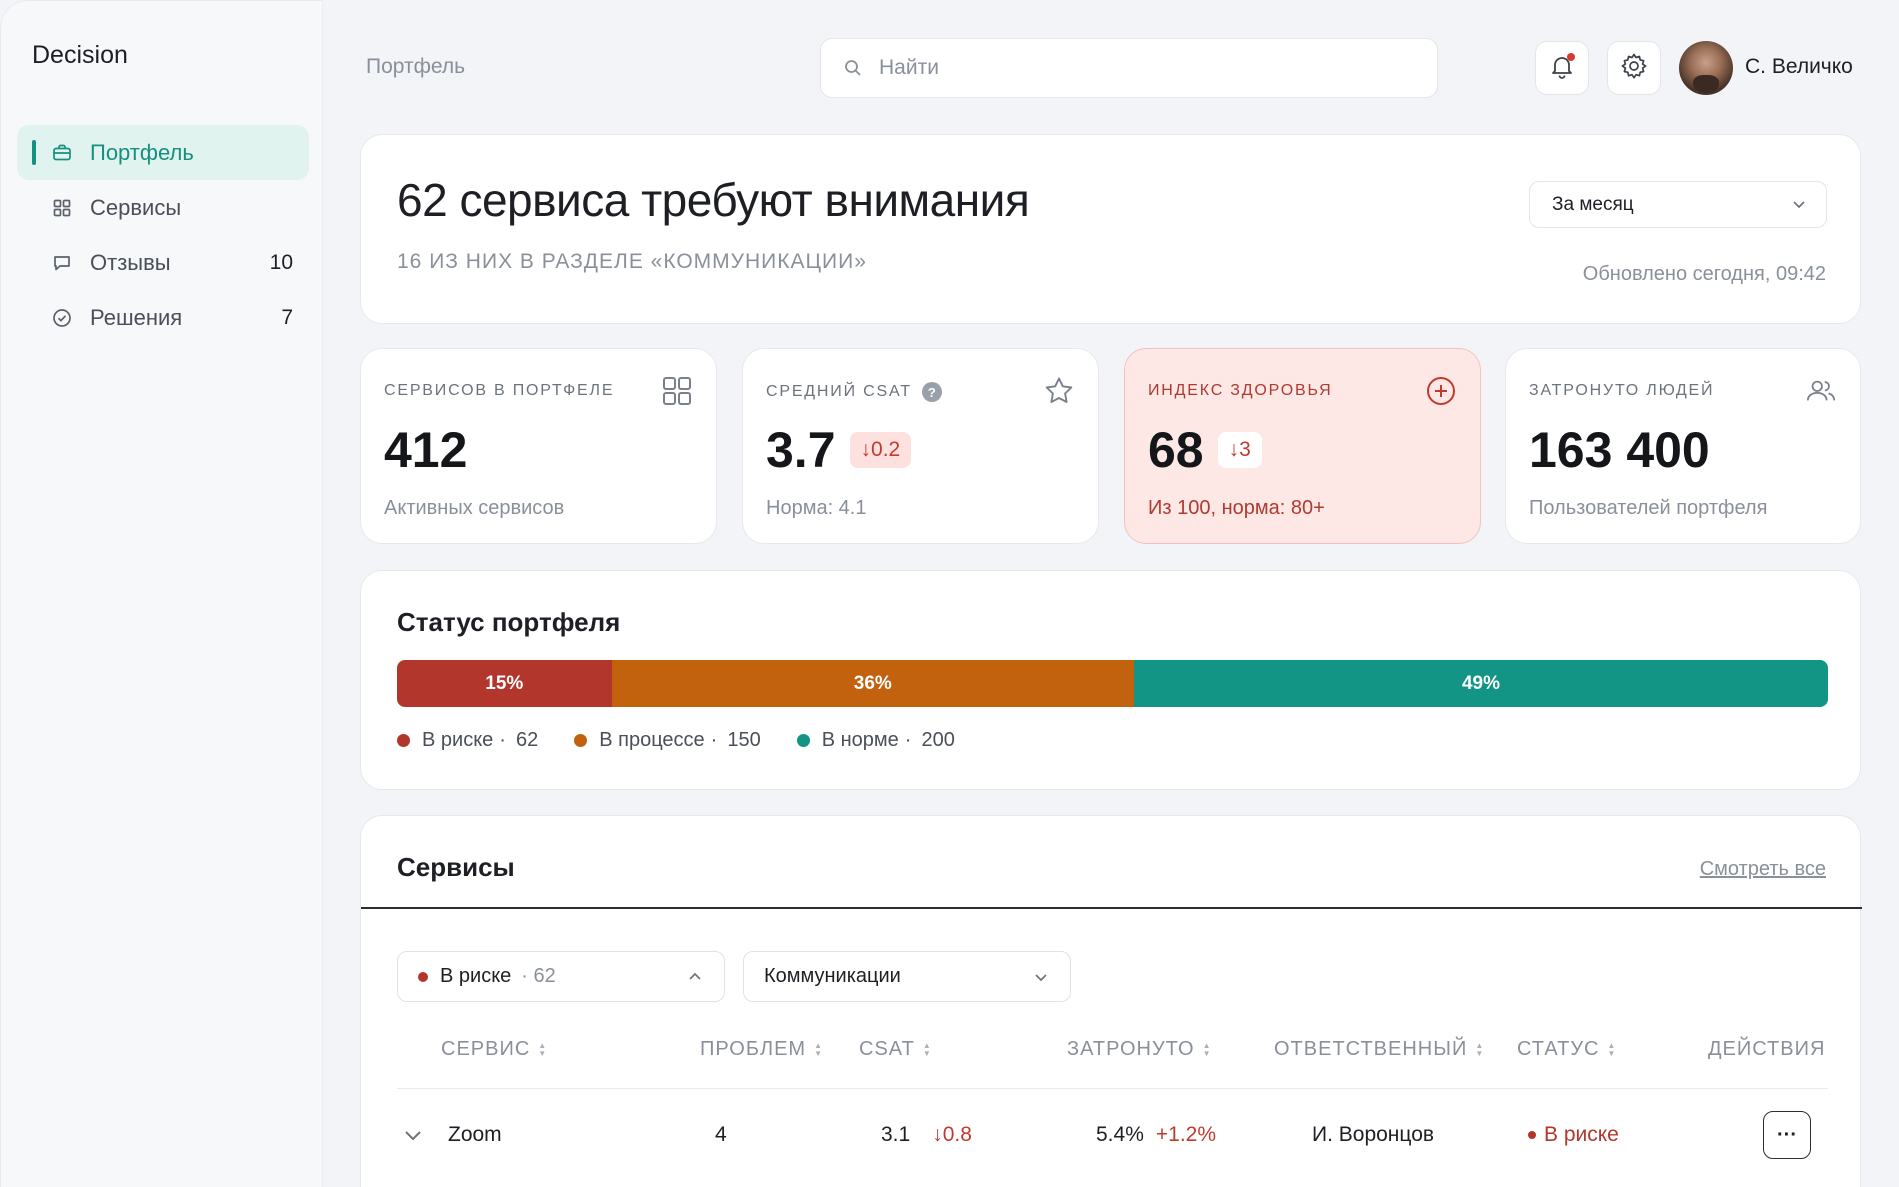 Image resolution: width=1899 pixels, height=1187 pixels. I want to click on summary-subtitle: 16 ИЗ НИХ В РАЗДЕЛЕ «КОММУНИКАЦИИ», so click(632, 261).